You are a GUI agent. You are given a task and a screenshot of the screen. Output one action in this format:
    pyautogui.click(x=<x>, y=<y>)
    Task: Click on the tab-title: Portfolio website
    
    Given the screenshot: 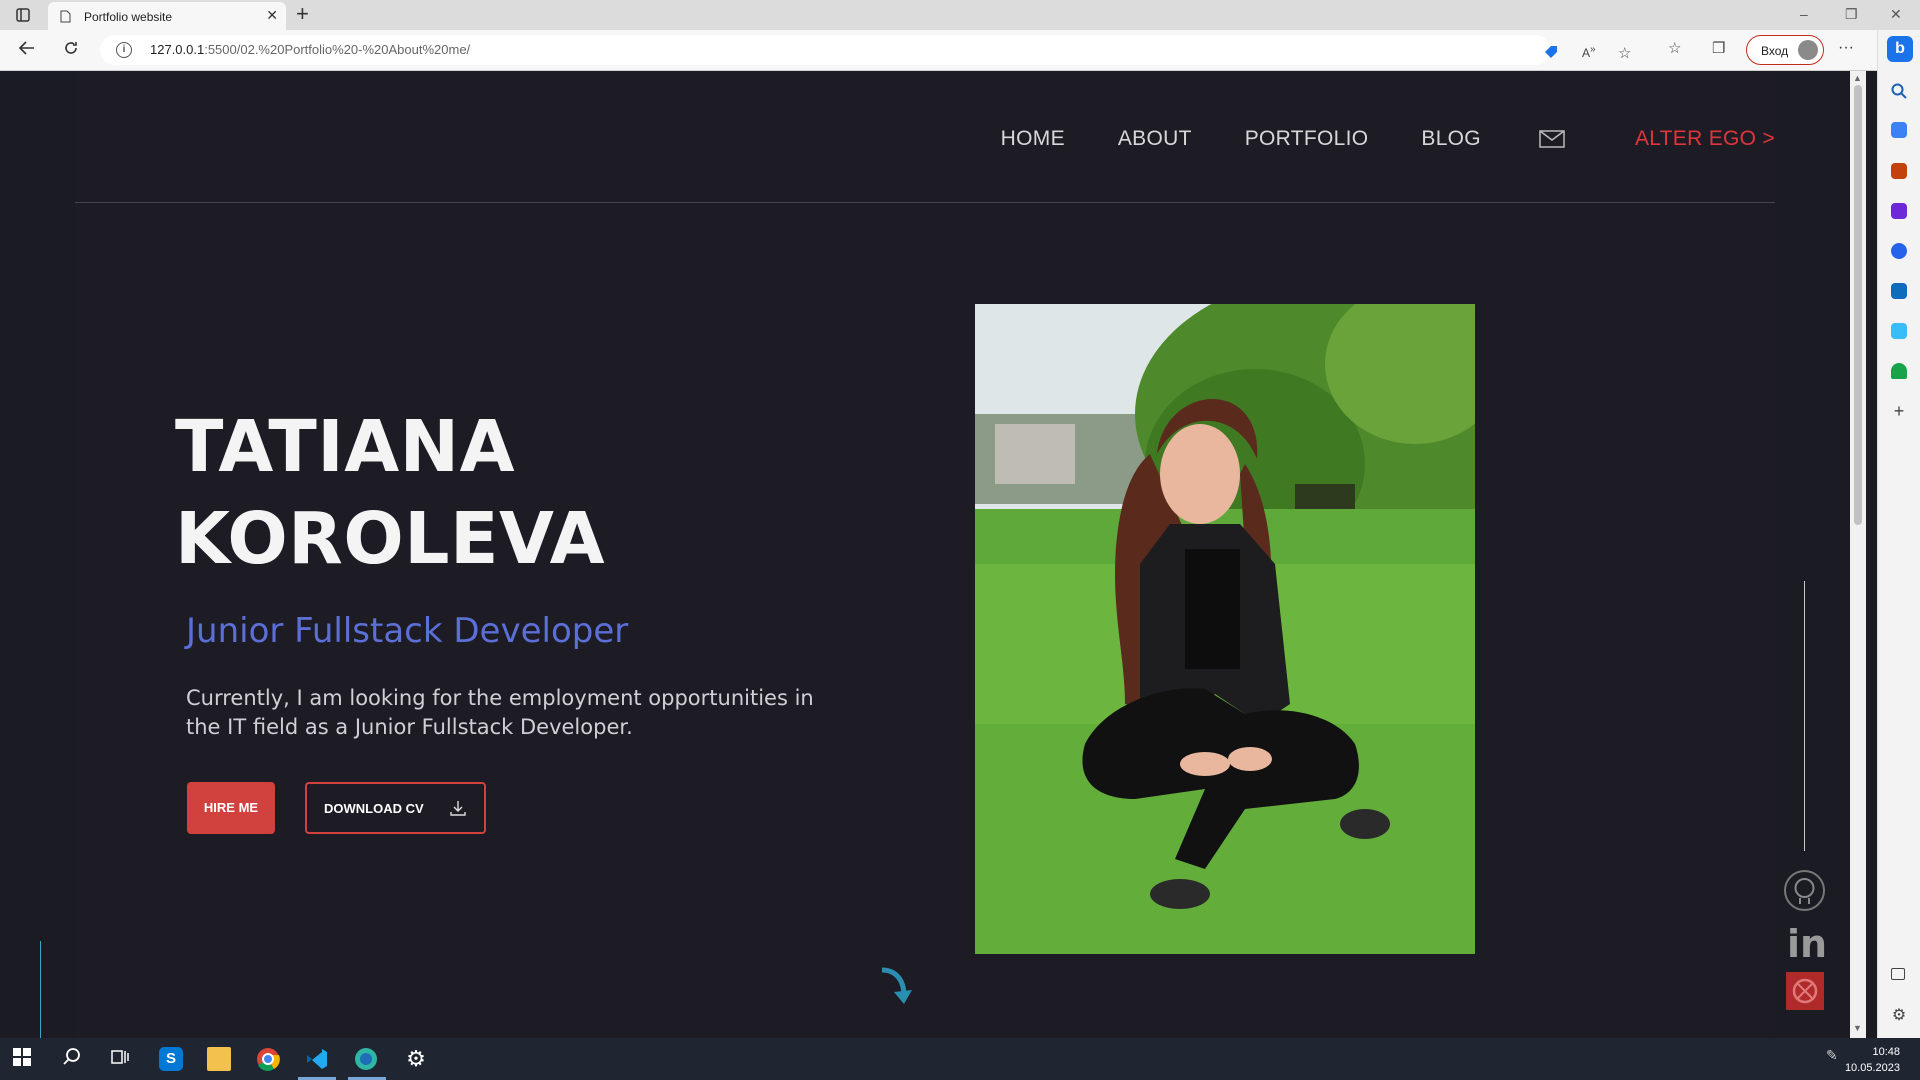 What is the action you would take?
    pyautogui.click(x=128, y=17)
    